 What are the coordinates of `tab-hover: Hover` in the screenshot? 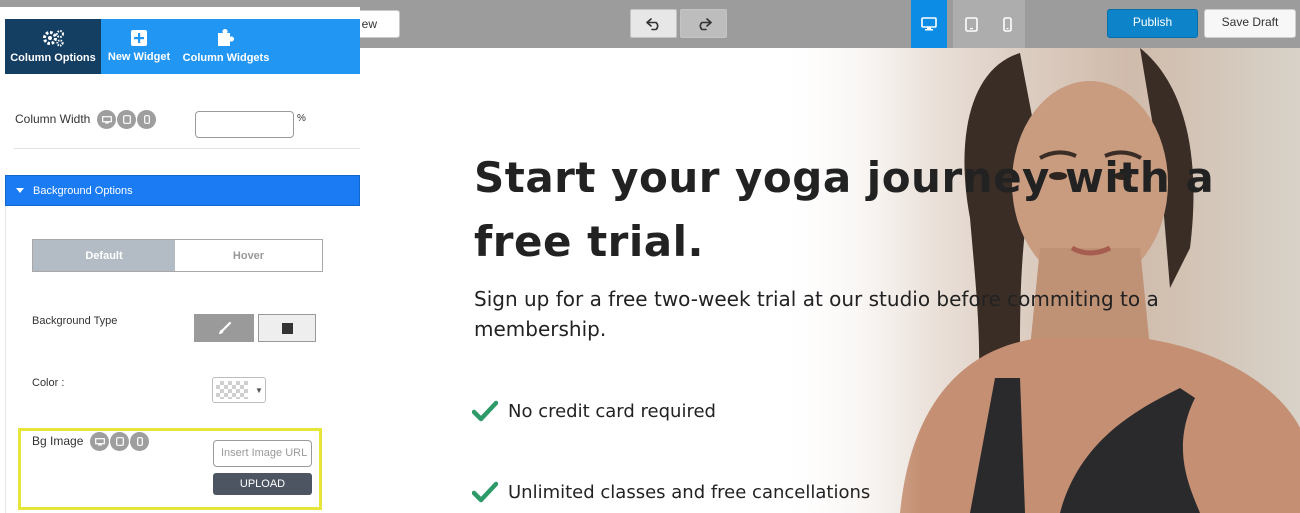 It's located at (248, 255).